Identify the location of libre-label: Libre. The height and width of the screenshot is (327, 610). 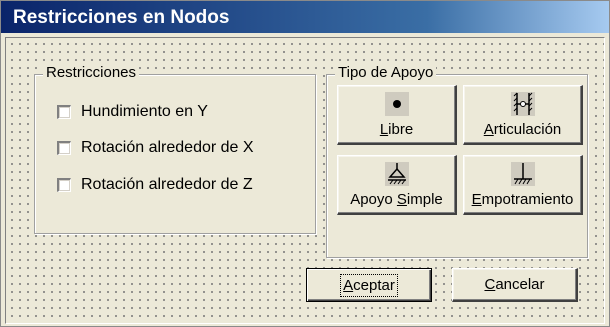
(396, 129).